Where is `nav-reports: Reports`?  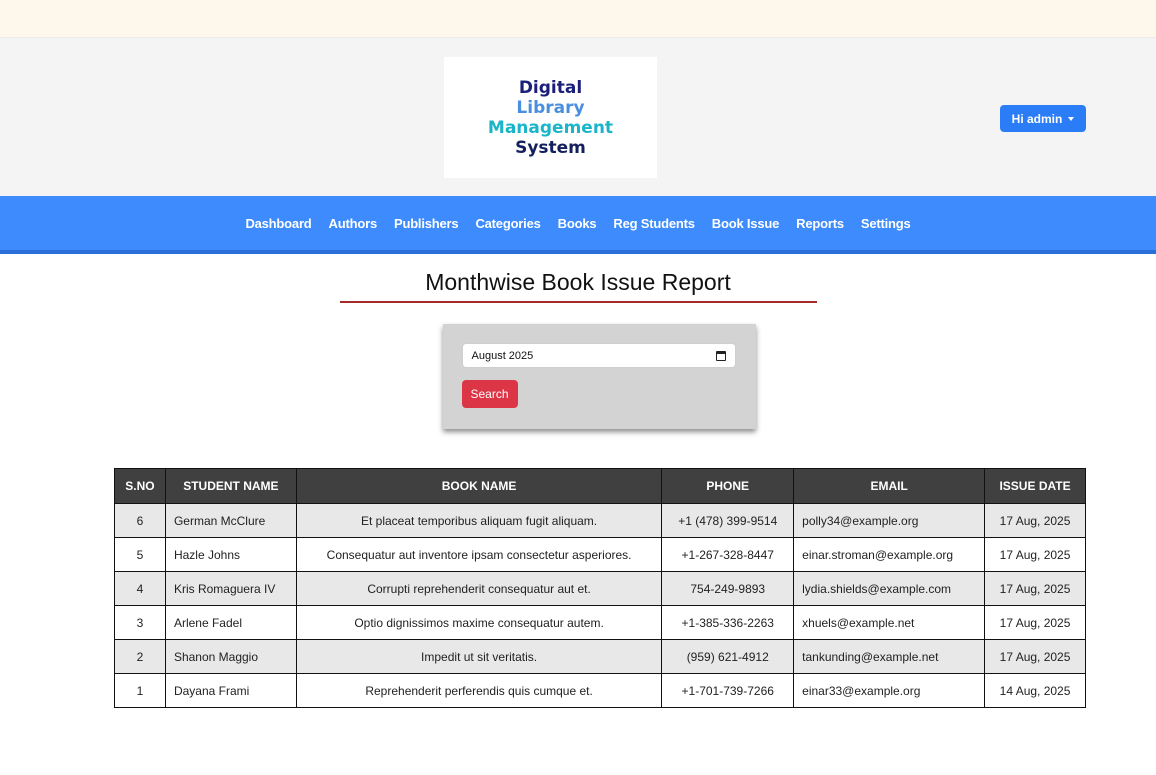 nav-reports: Reports is located at coordinates (820, 223).